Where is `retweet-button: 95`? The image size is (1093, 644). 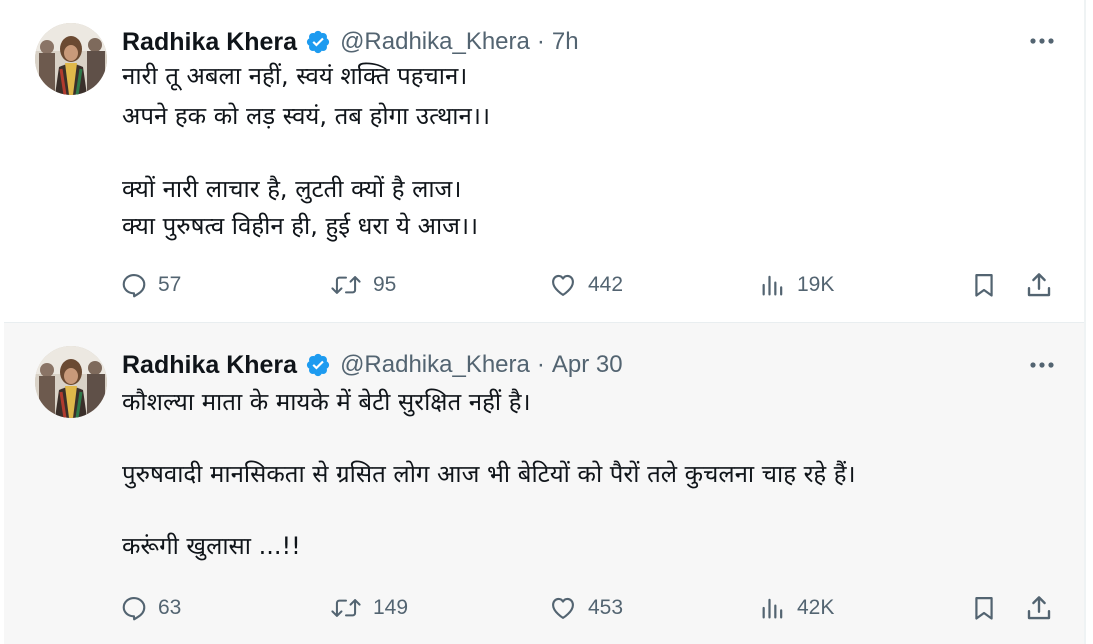
retweet-button: 95 is located at coordinates (362, 285).